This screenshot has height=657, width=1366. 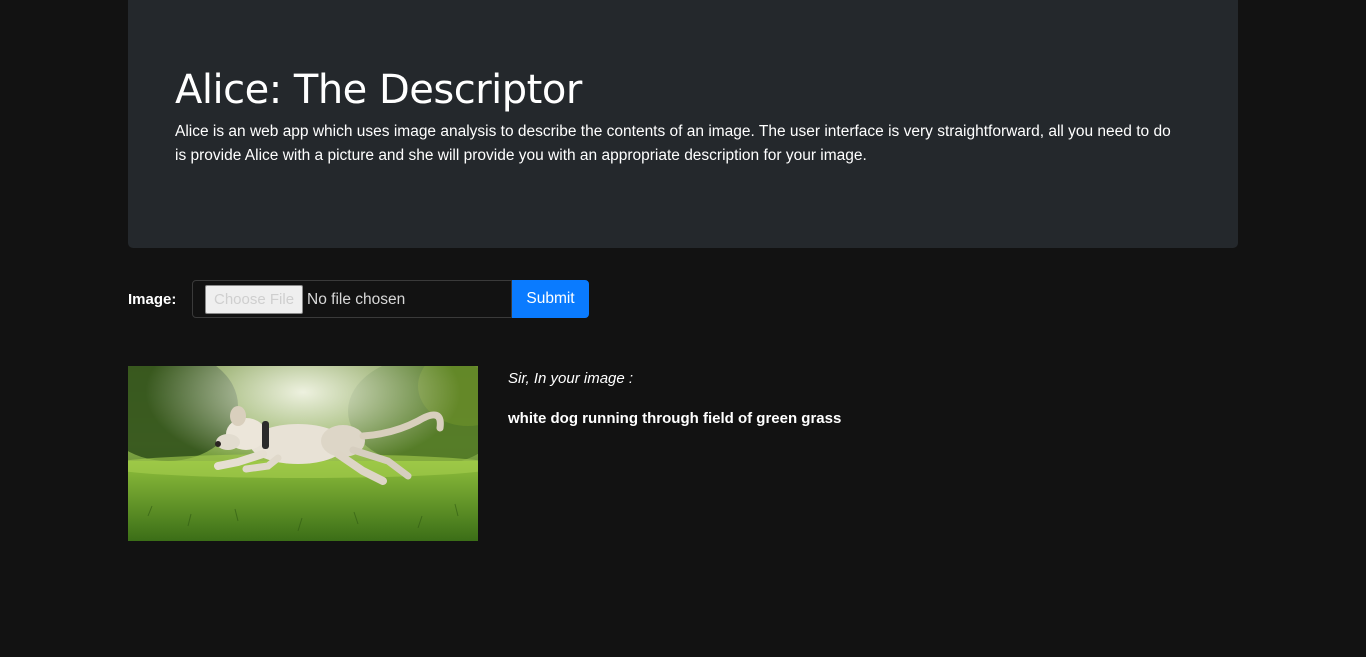 I want to click on upload-form: Image: Choose File No file chosen Submit, so click(x=358, y=299).